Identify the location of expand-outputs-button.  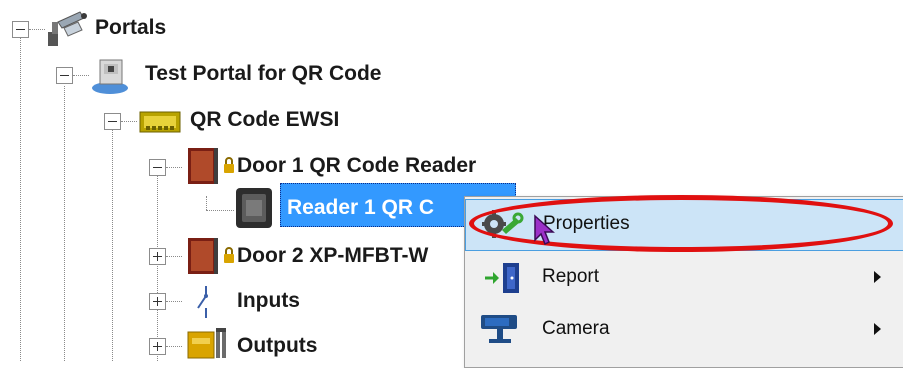
(157, 346).